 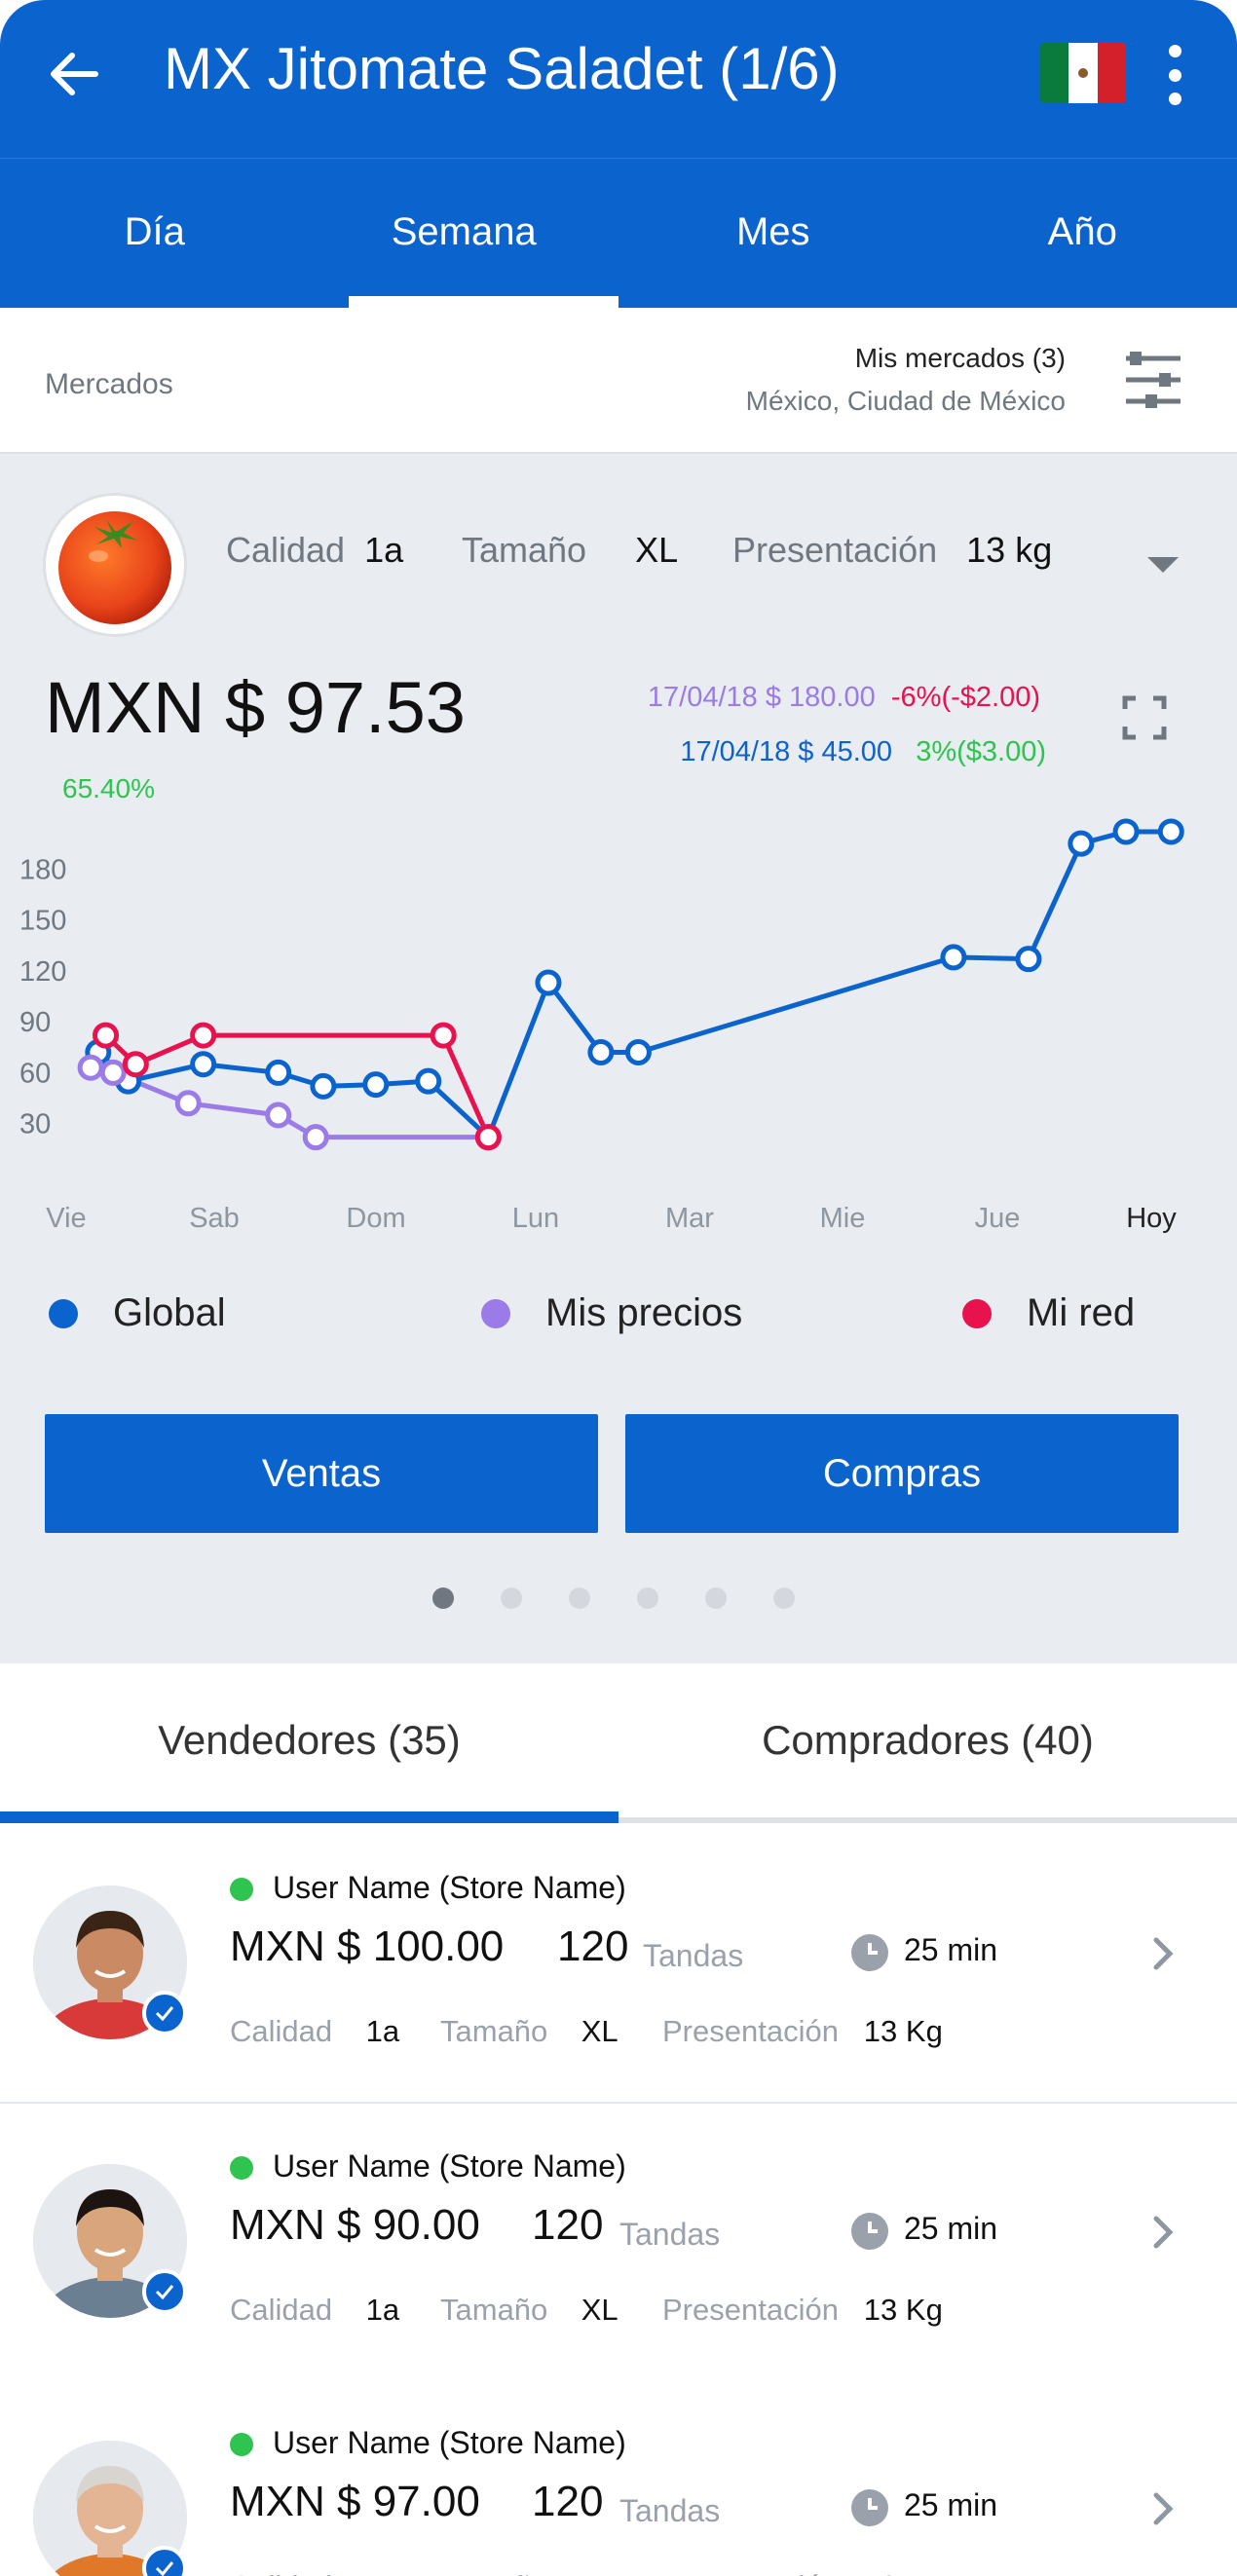 What do you see at coordinates (1048, 1313) in the screenshot?
I see `legend-my-network: Mi red` at bounding box center [1048, 1313].